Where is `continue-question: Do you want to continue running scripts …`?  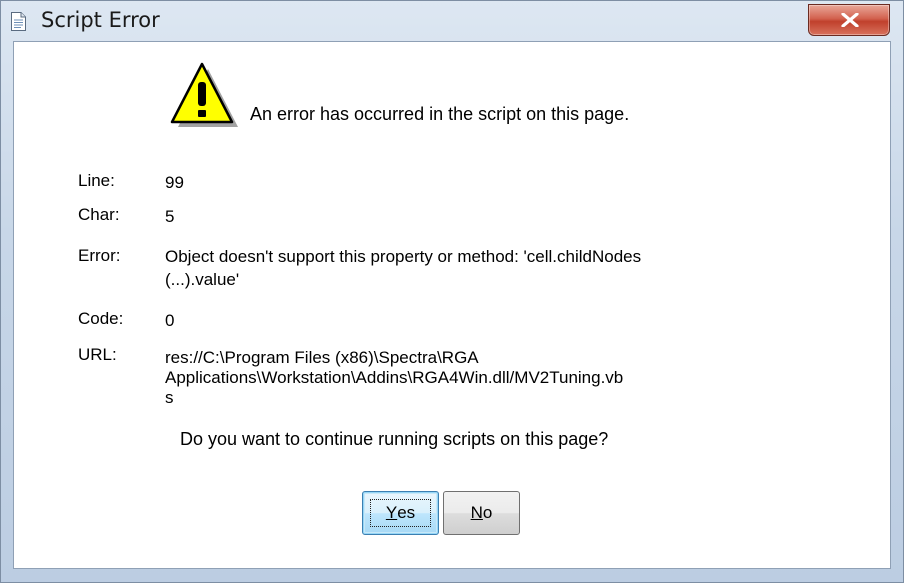 continue-question: Do you want to continue running scripts … is located at coordinates (394, 439).